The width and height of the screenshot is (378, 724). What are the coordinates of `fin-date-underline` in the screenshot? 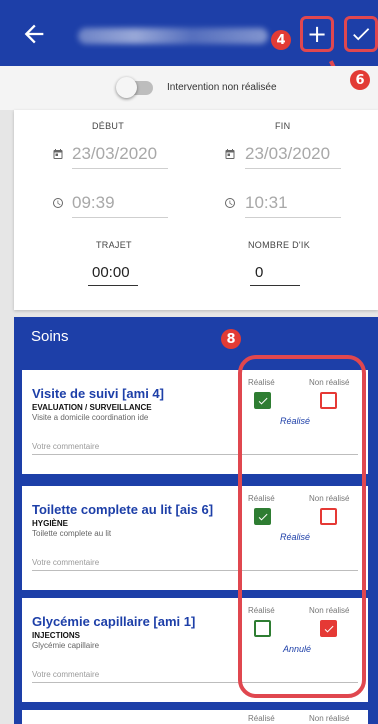 It's located at (293, 168).